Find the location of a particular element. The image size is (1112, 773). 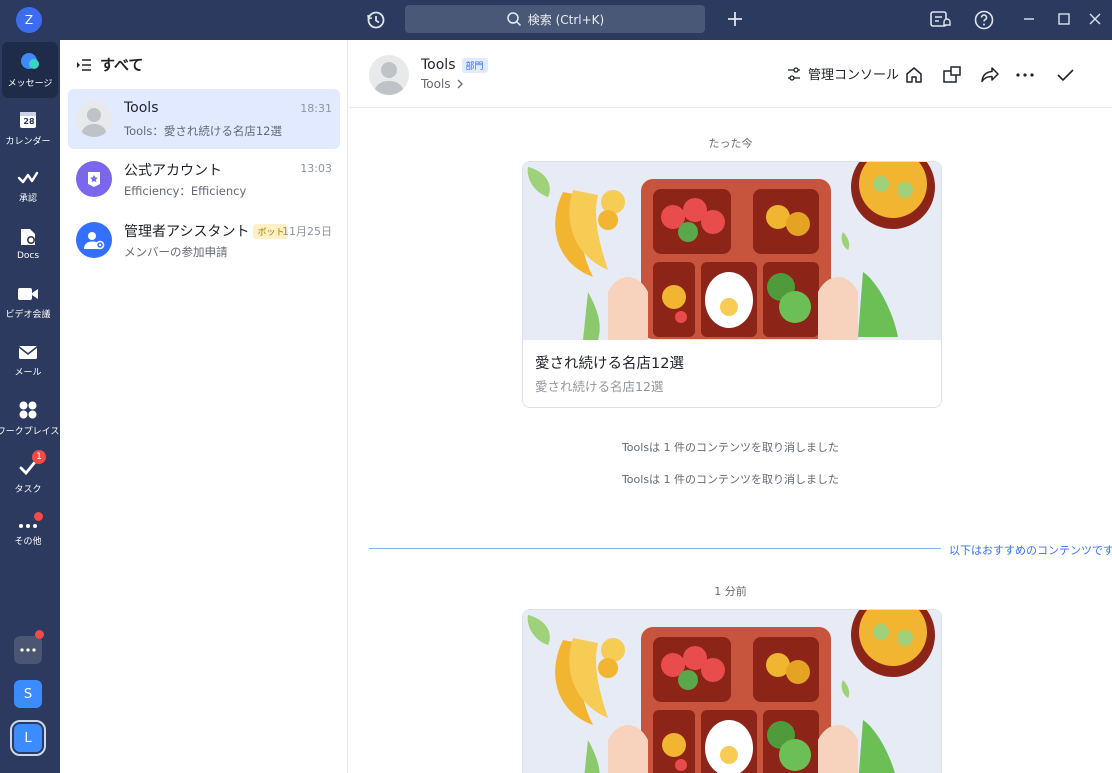

rail-item-messages: メッセージ is located at coordinates (30, 70).